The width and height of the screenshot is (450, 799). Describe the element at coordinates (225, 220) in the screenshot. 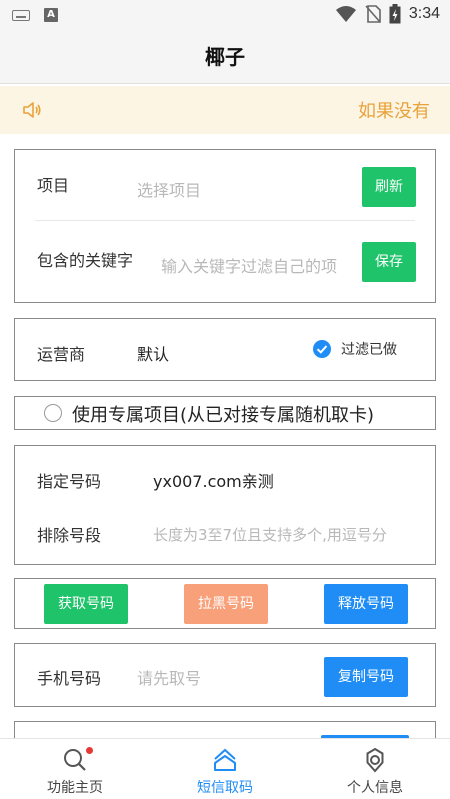

I see `project-divider` at that location.